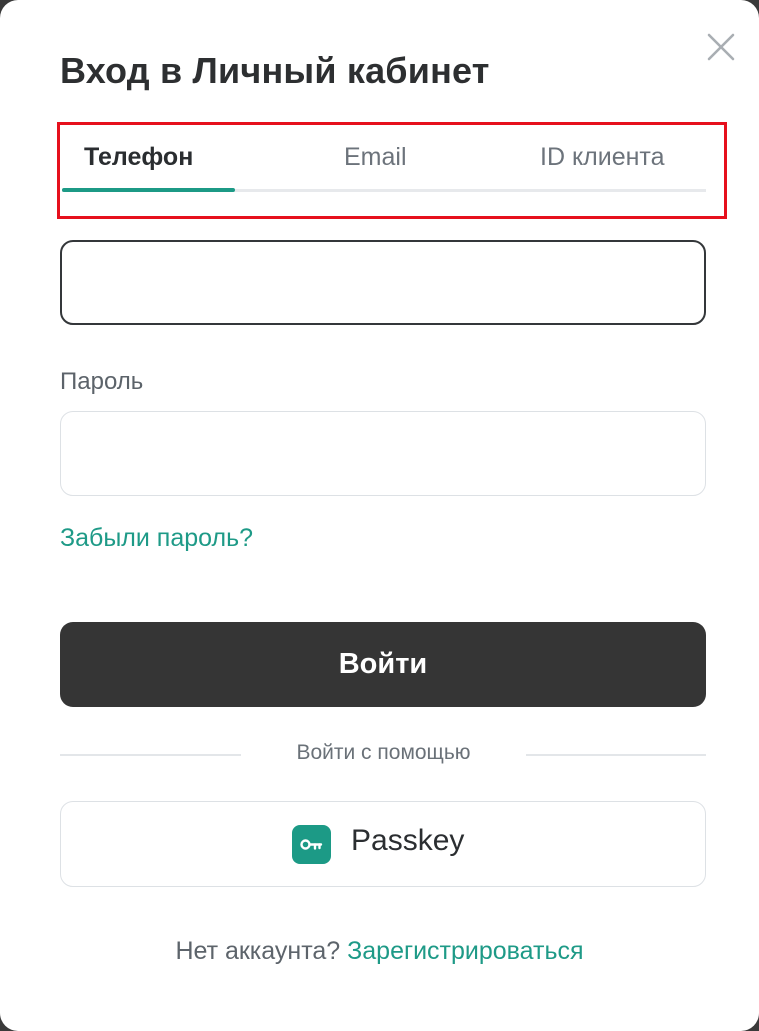 The width and height of the screenshot is (759, 1031). What do you see at coordinates (156, 538) in the screenshot?
I see `forgot-password-link: Забыли пароль?` at bounding box center [156, 538].